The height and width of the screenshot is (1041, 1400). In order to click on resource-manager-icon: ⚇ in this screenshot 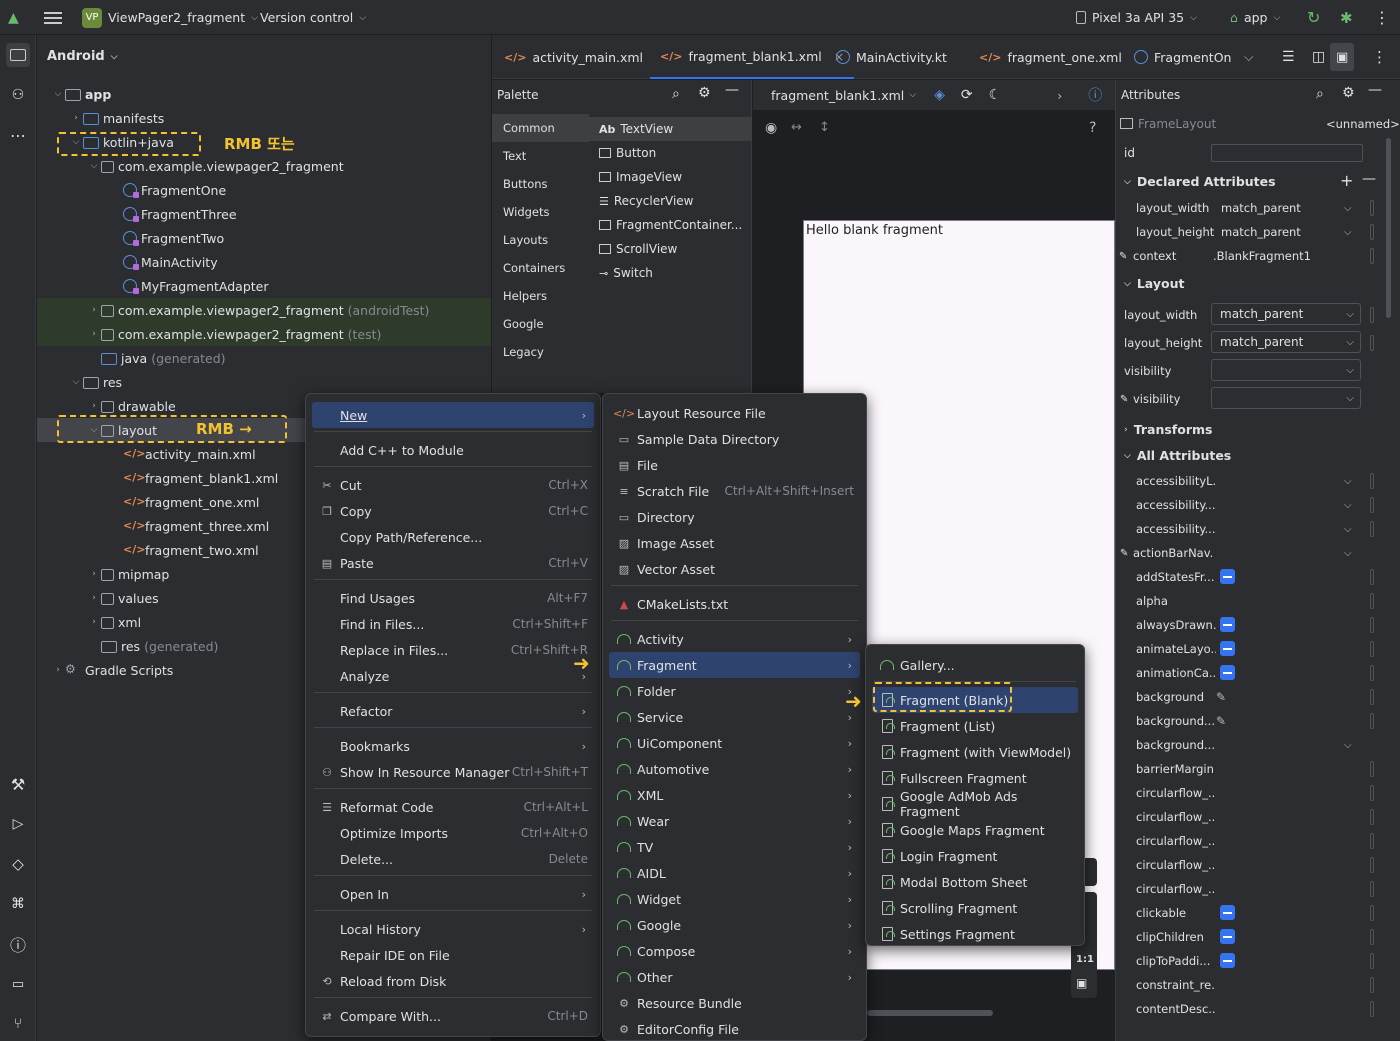, I will do `click(18, 95)`.